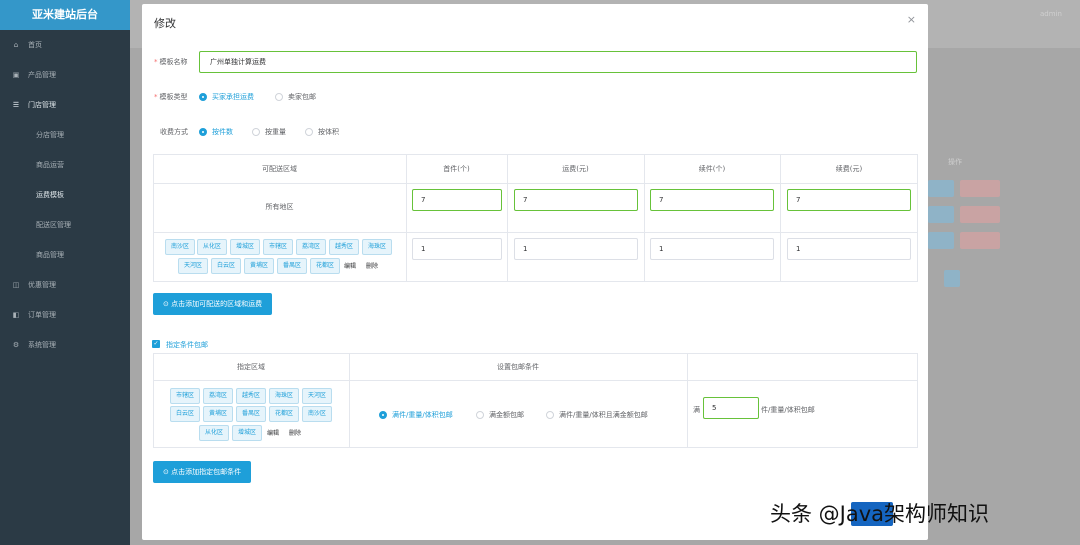  Describe the element at coordinates (295, 432) in the screenshot. I see `delete-area-link: 删除` at that location.